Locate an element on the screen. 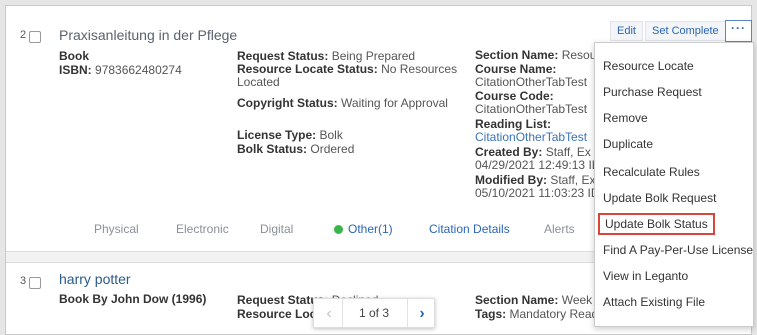  isbn-field: ISBN: 9783662480274 is located at coordinates (120, 70).